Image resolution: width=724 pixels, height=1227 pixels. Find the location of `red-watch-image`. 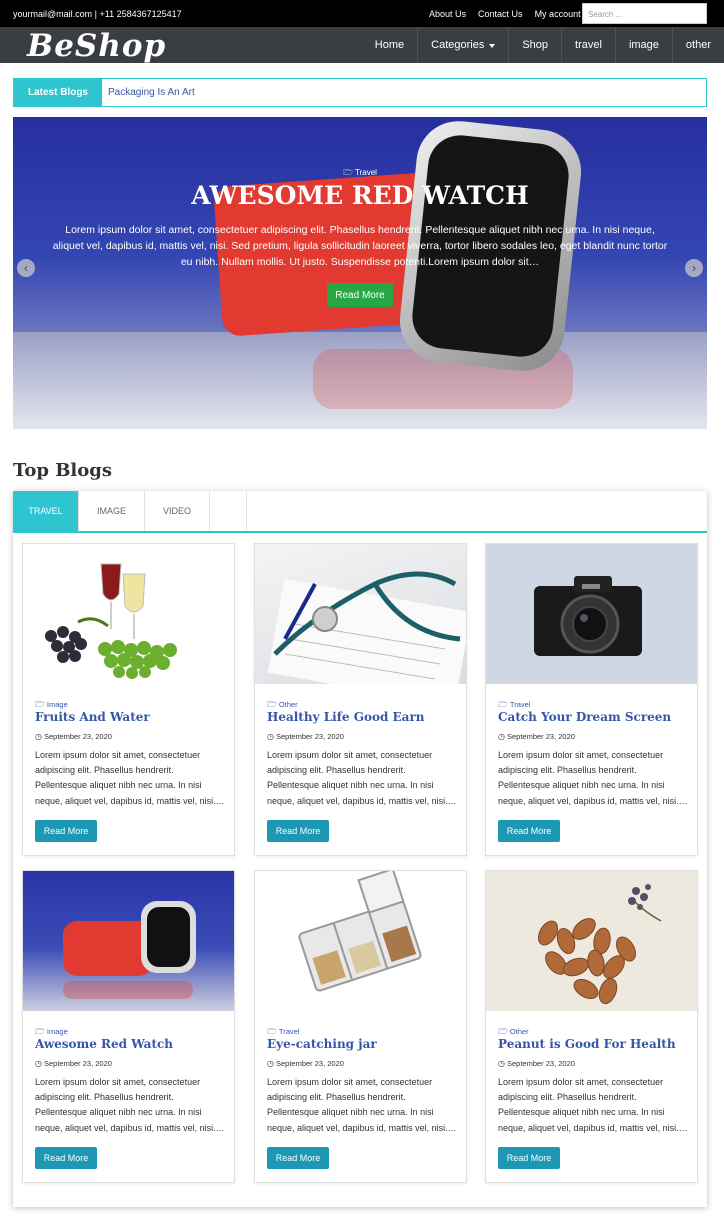

red-watch-image is located at coordinates (129, 950).